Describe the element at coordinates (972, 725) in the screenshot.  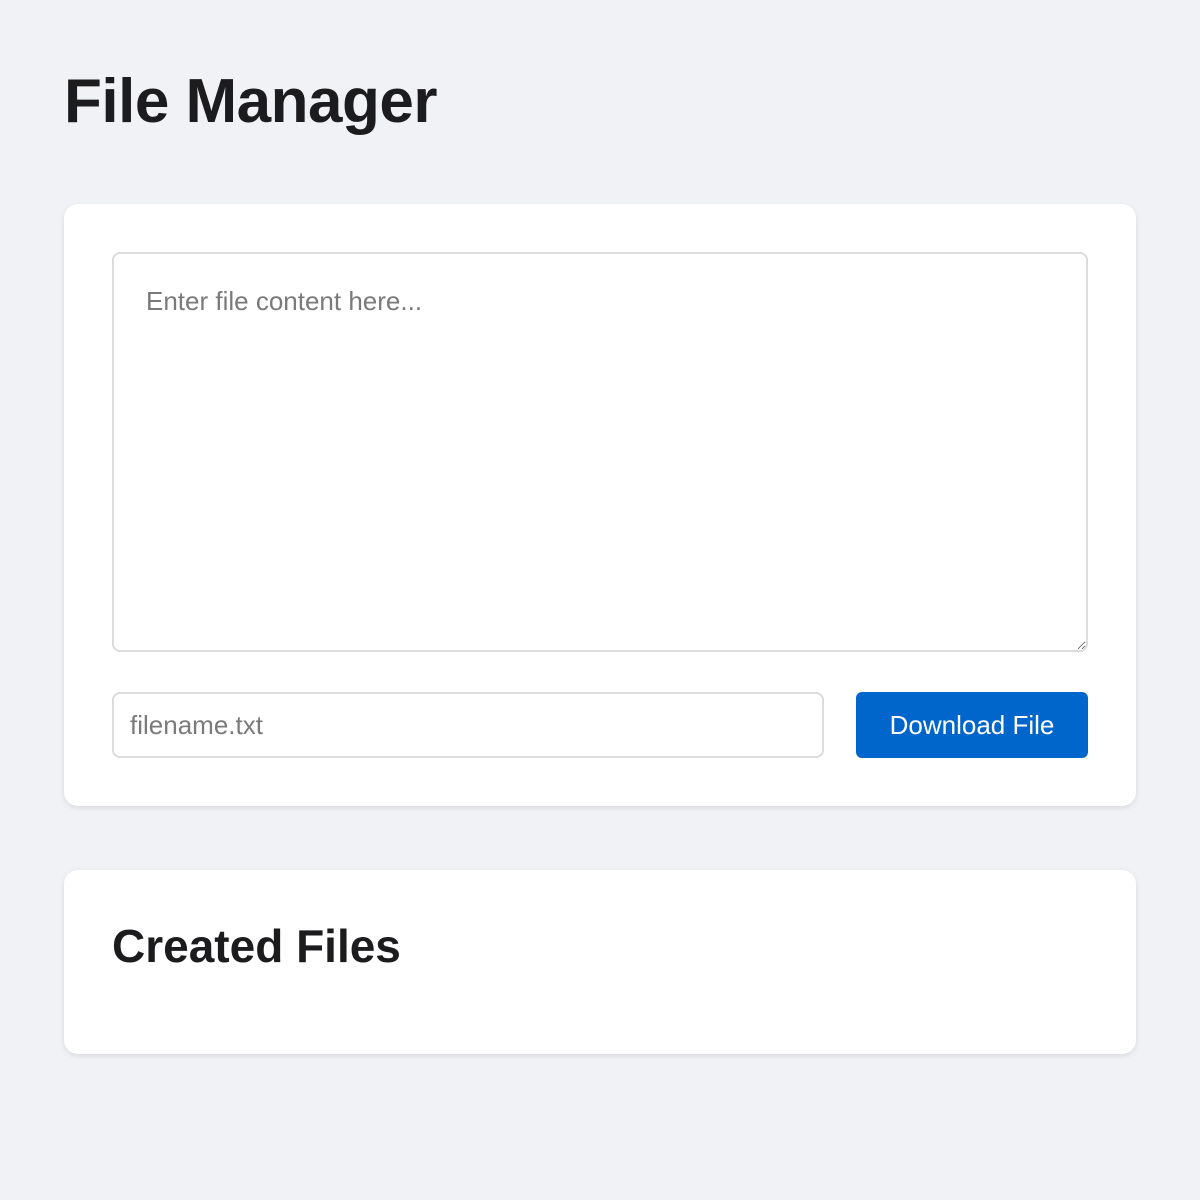
I see `download-file-button: Download File` at that location.